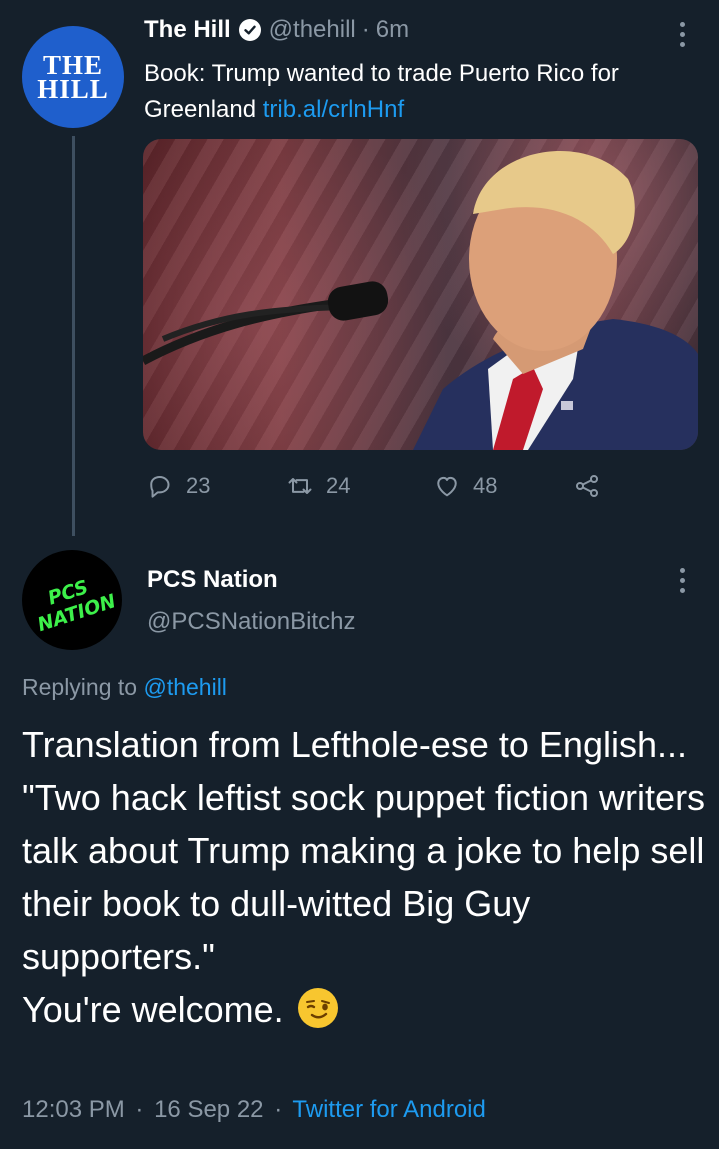 The height and width of the screenshot is (1149, 719). What do you see at coordinates (312, 30) in the screenshot?
I see `author-handle: @thehill` at bounding box center [312, 30].